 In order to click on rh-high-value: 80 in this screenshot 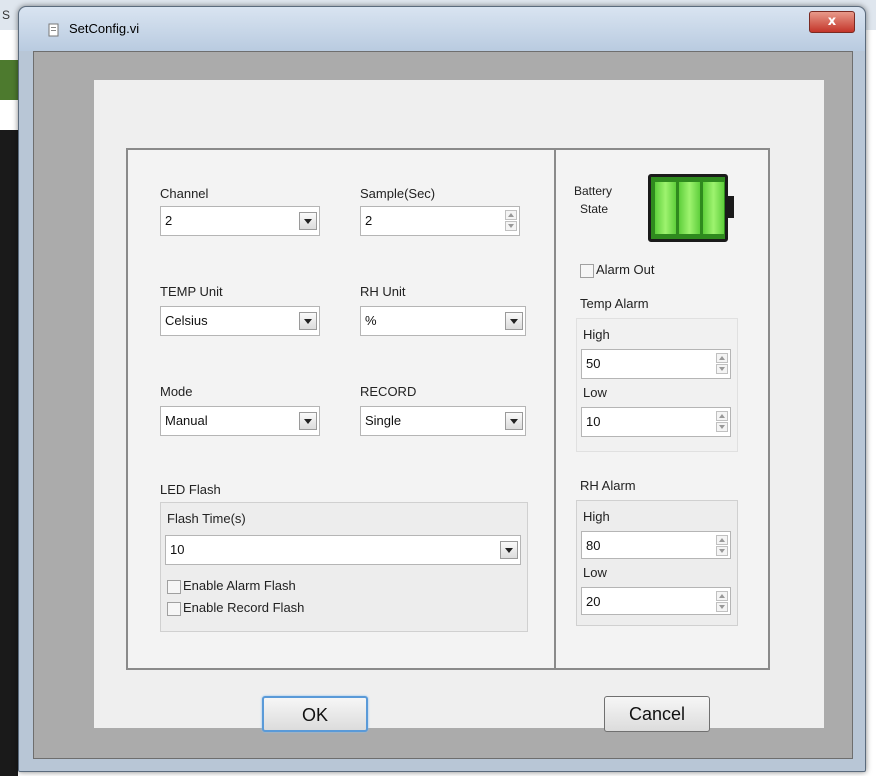, I will do `click(593, 545)`.